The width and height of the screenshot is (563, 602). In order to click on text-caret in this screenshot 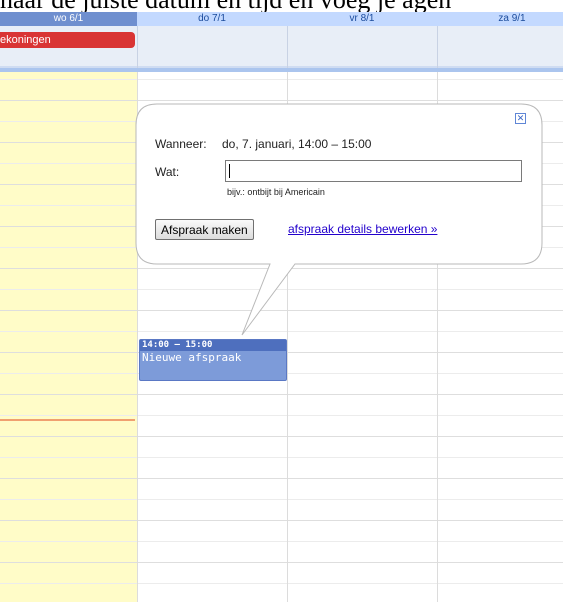, I will do `click(229, 171)`.